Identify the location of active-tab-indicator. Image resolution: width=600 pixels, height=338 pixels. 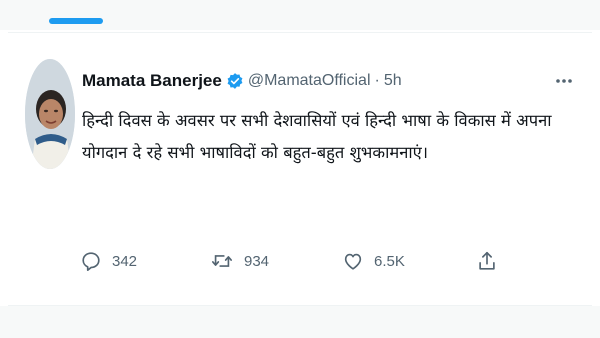
(76, 21).